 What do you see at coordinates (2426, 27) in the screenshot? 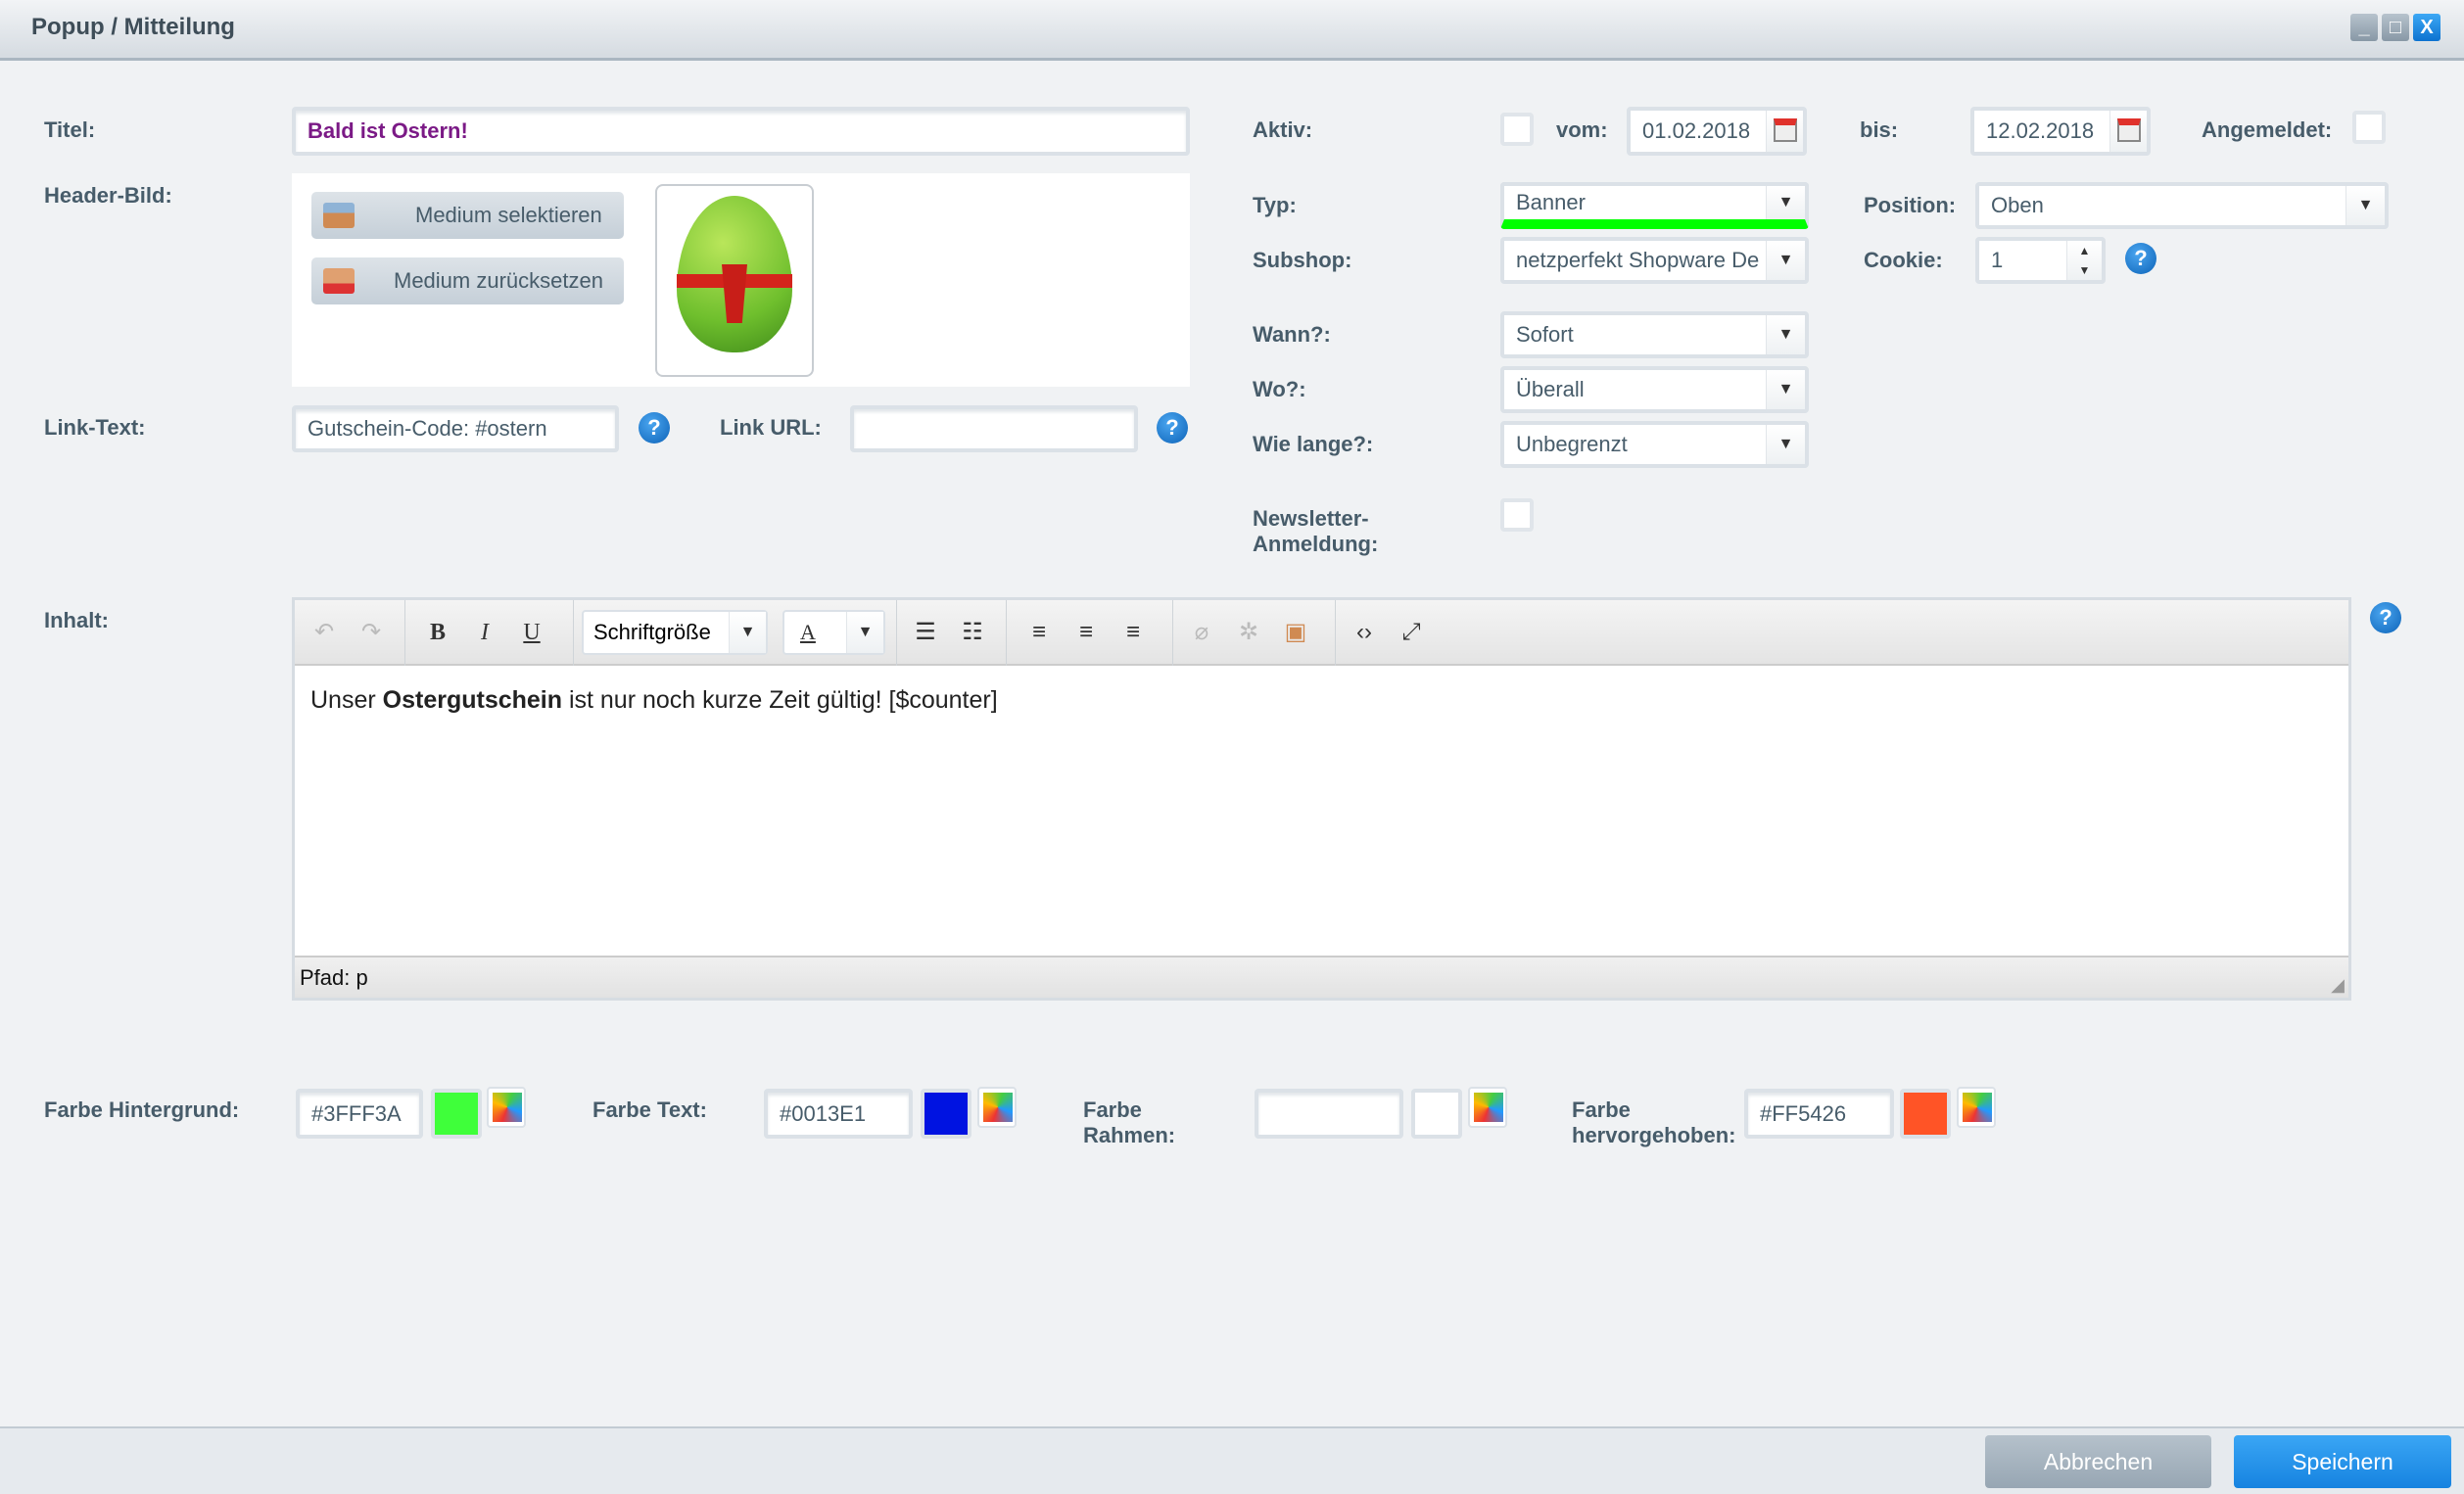
I see `close-icon: X` at bounding box center [2426, 27].